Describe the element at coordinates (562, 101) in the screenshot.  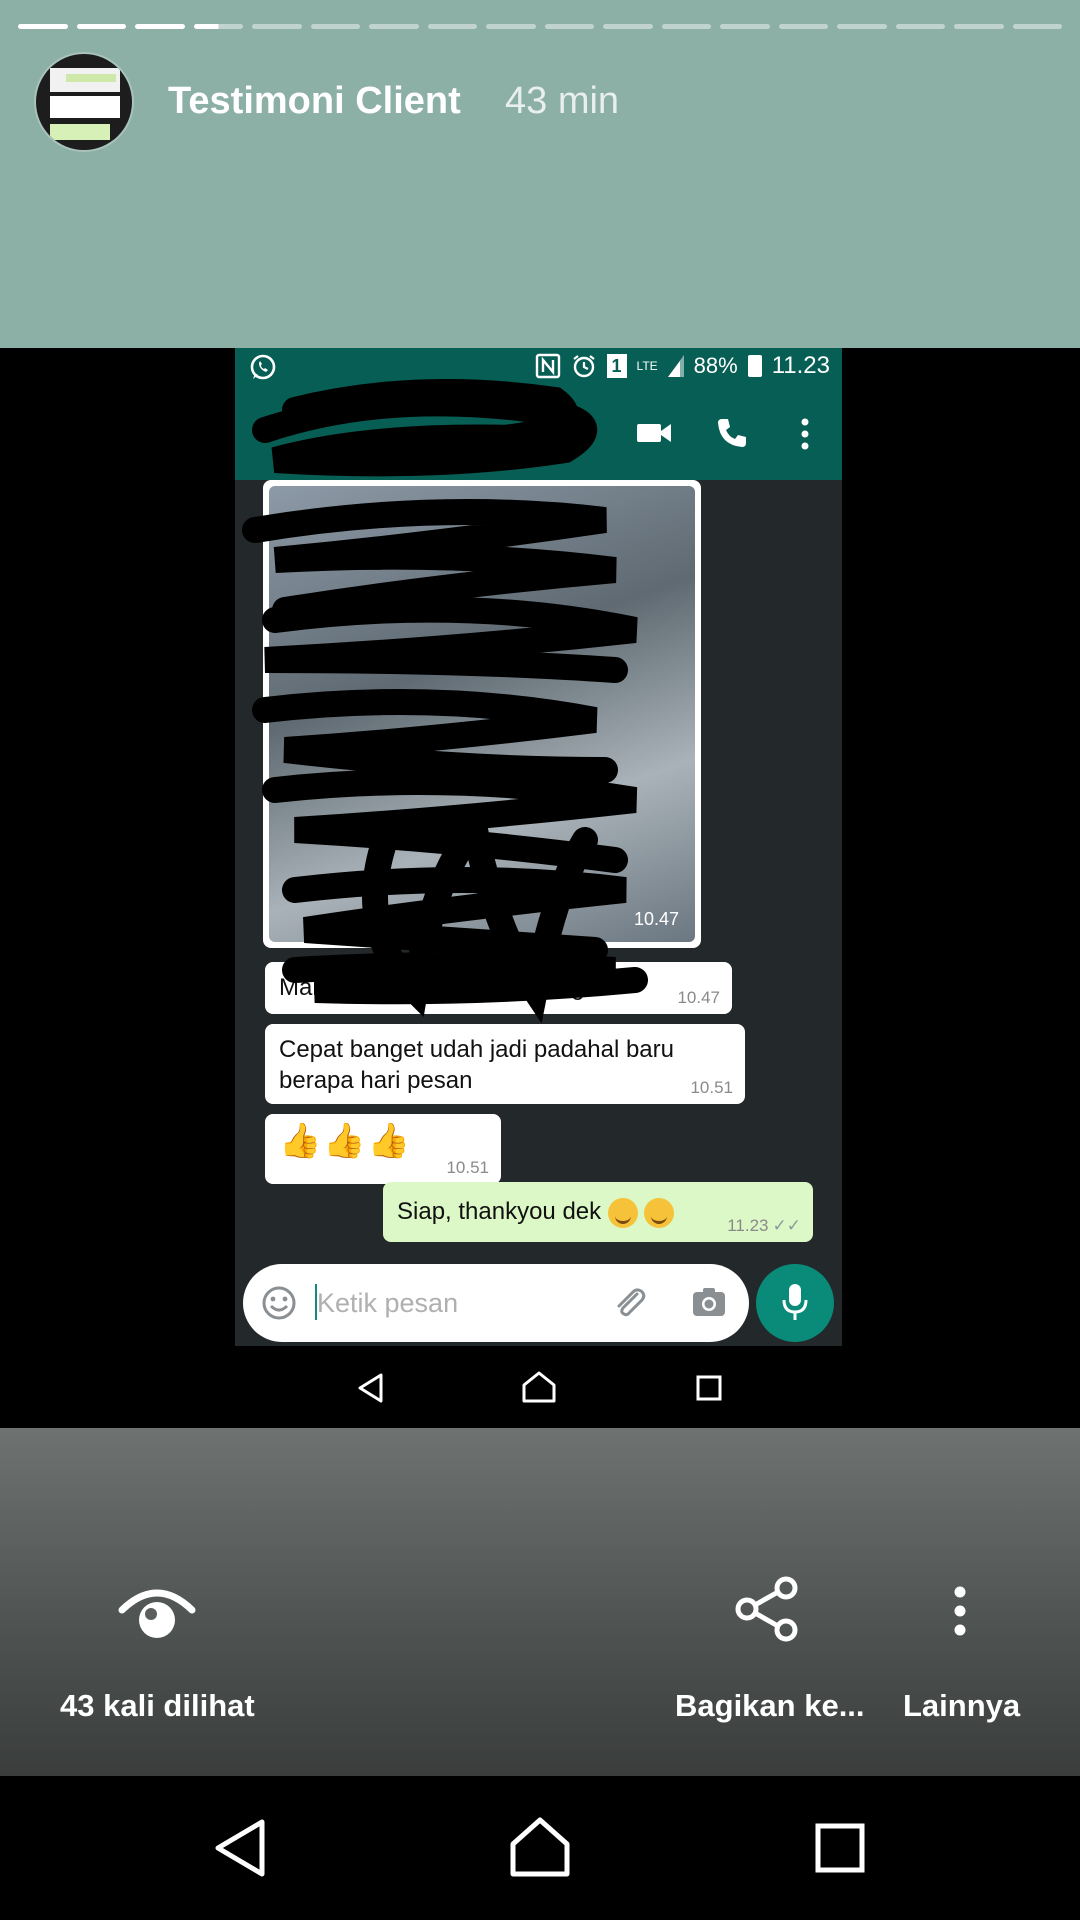
I see `story-time: 43 min` at that location.